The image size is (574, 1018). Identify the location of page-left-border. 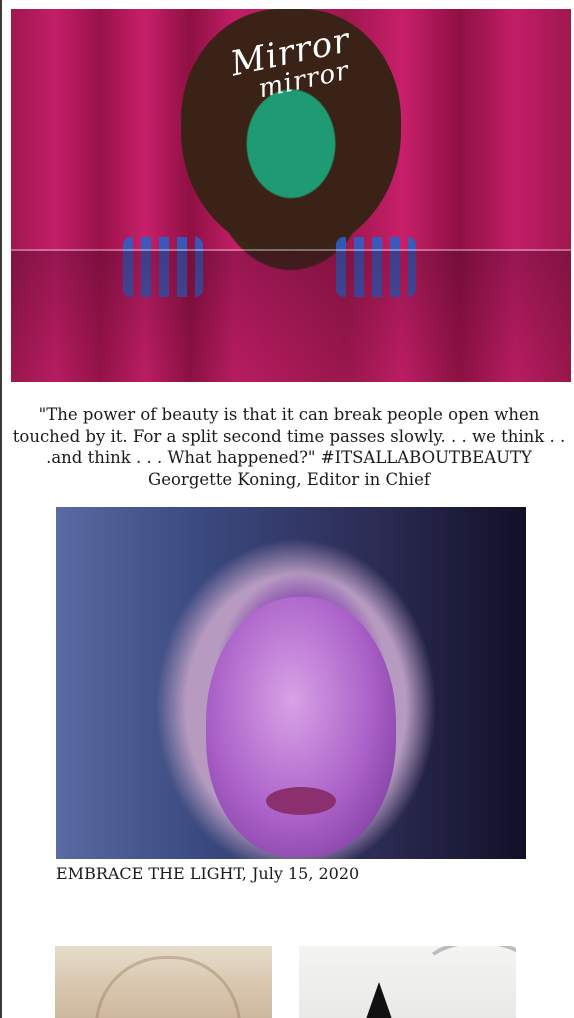
(1, 509).